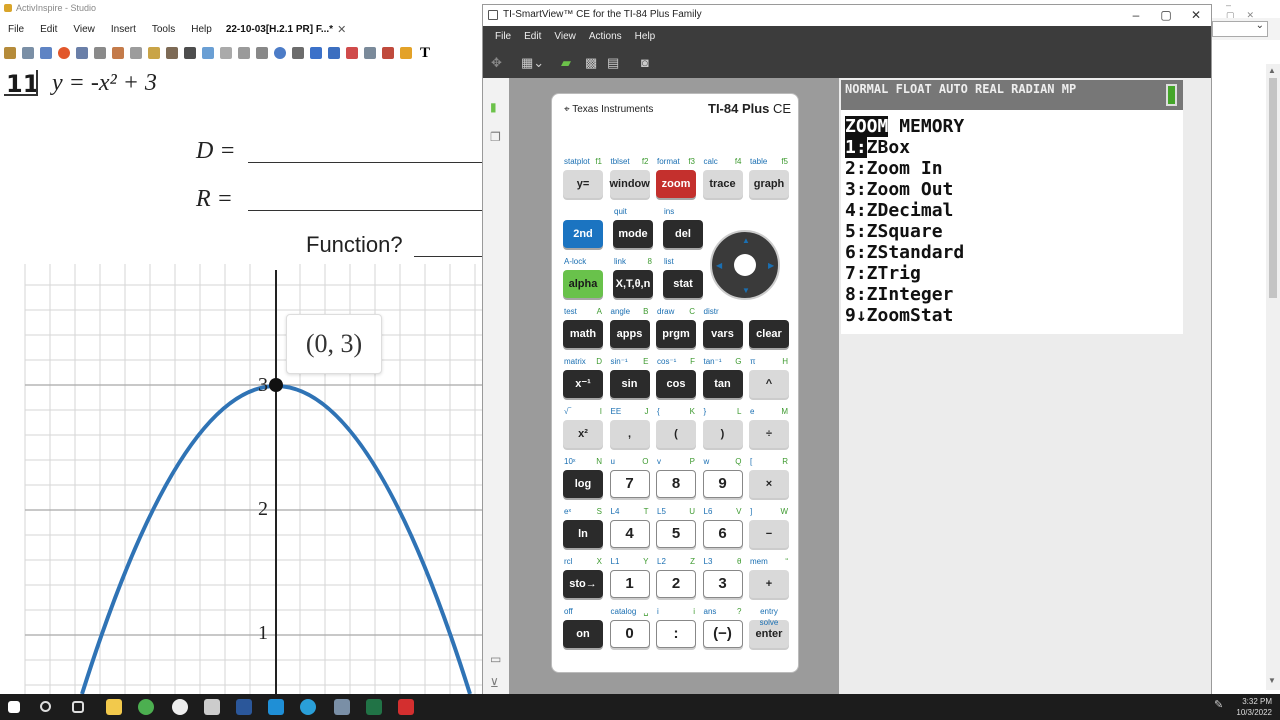 The height and width of the screenshot is (720, 1280). What do you see at coordinates (1136, 15) in the screenshot?
I see `minimize-button: ‒` at bounding box center [1136, 15].